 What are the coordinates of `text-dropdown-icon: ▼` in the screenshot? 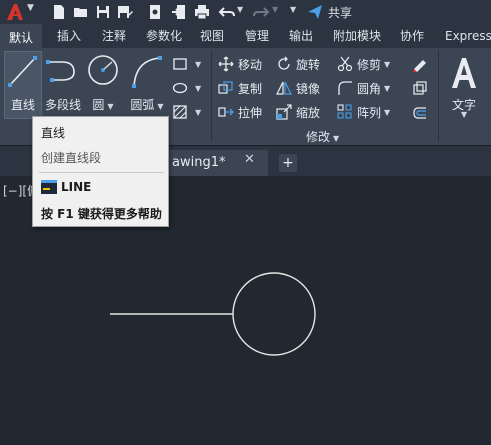 It's located at (464, 114).